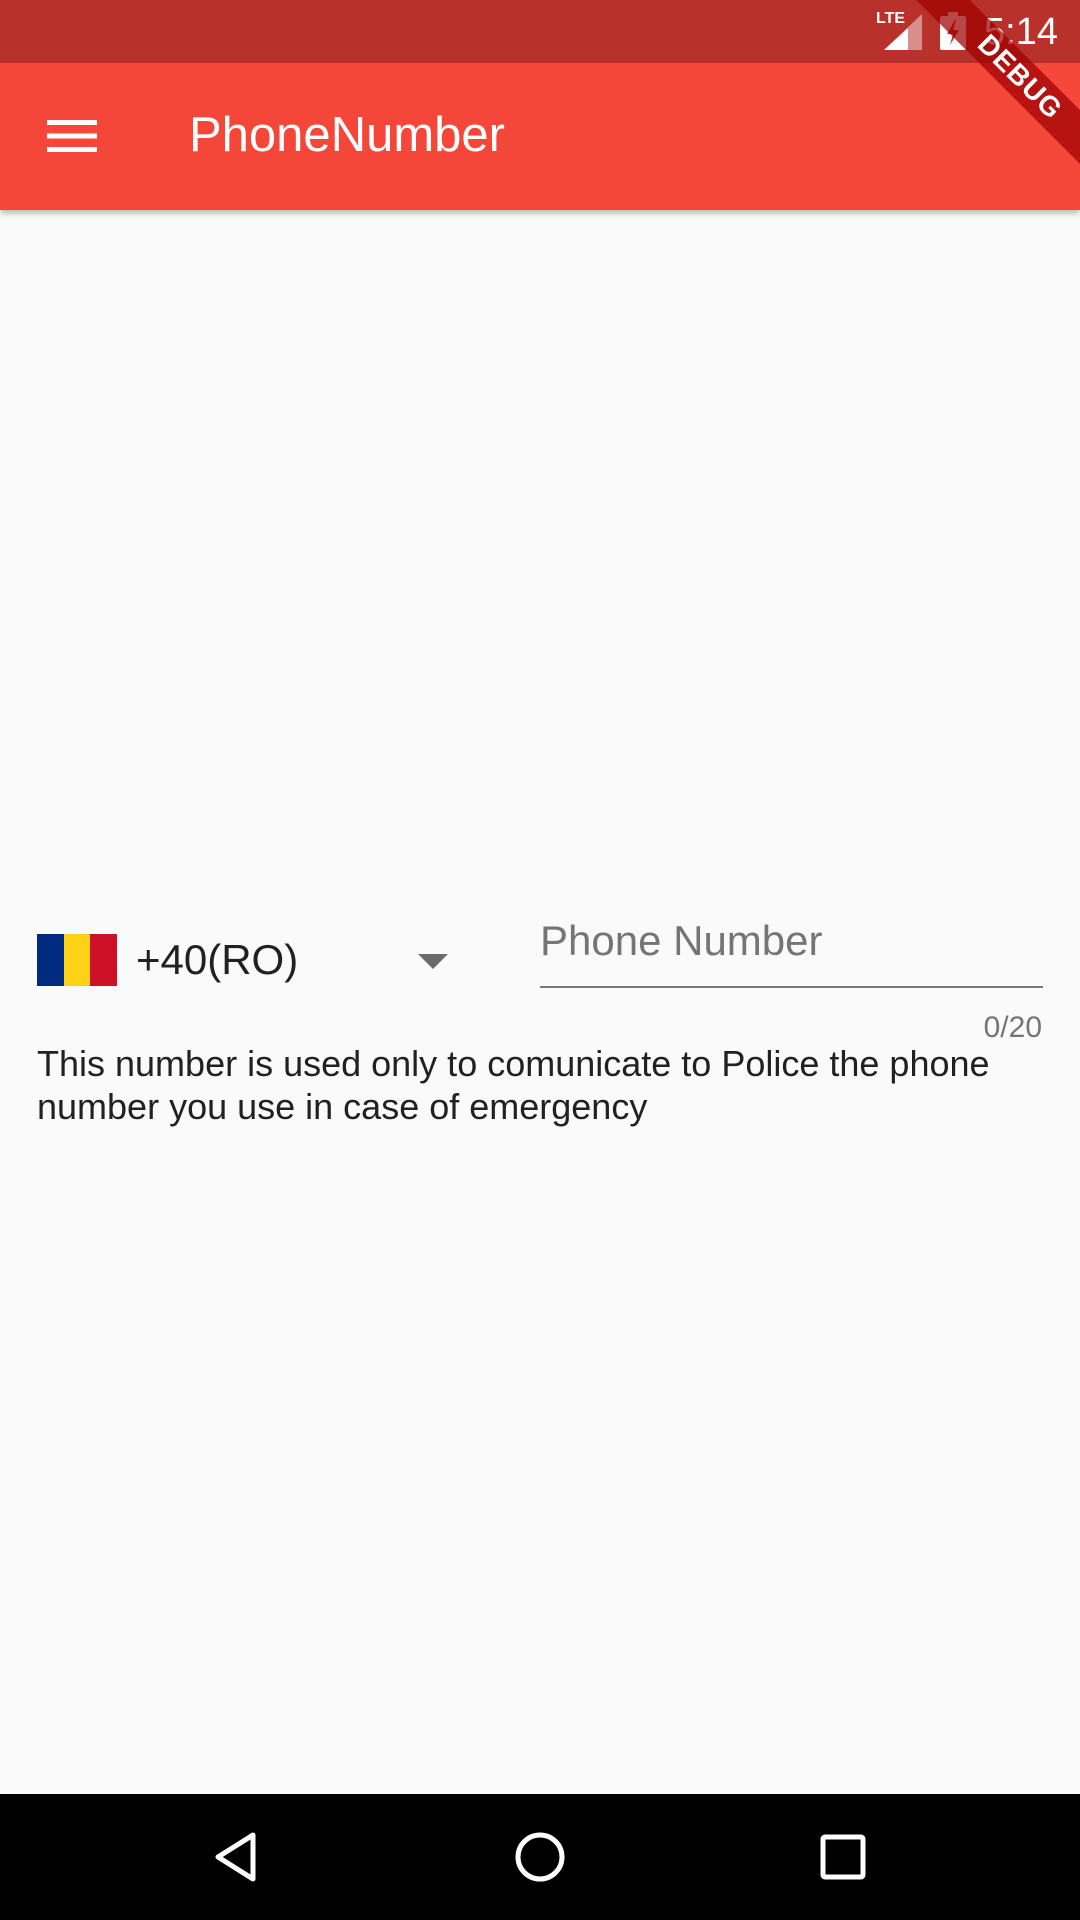  I want to click on home-icon, so click(540, 1857).